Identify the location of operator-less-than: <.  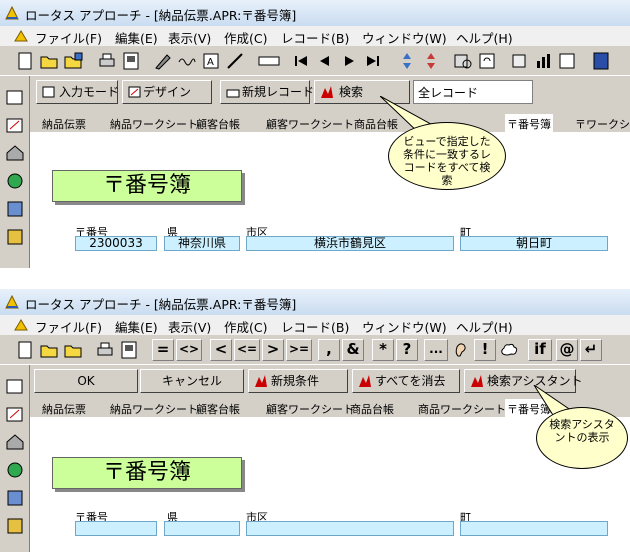
(221, 350).